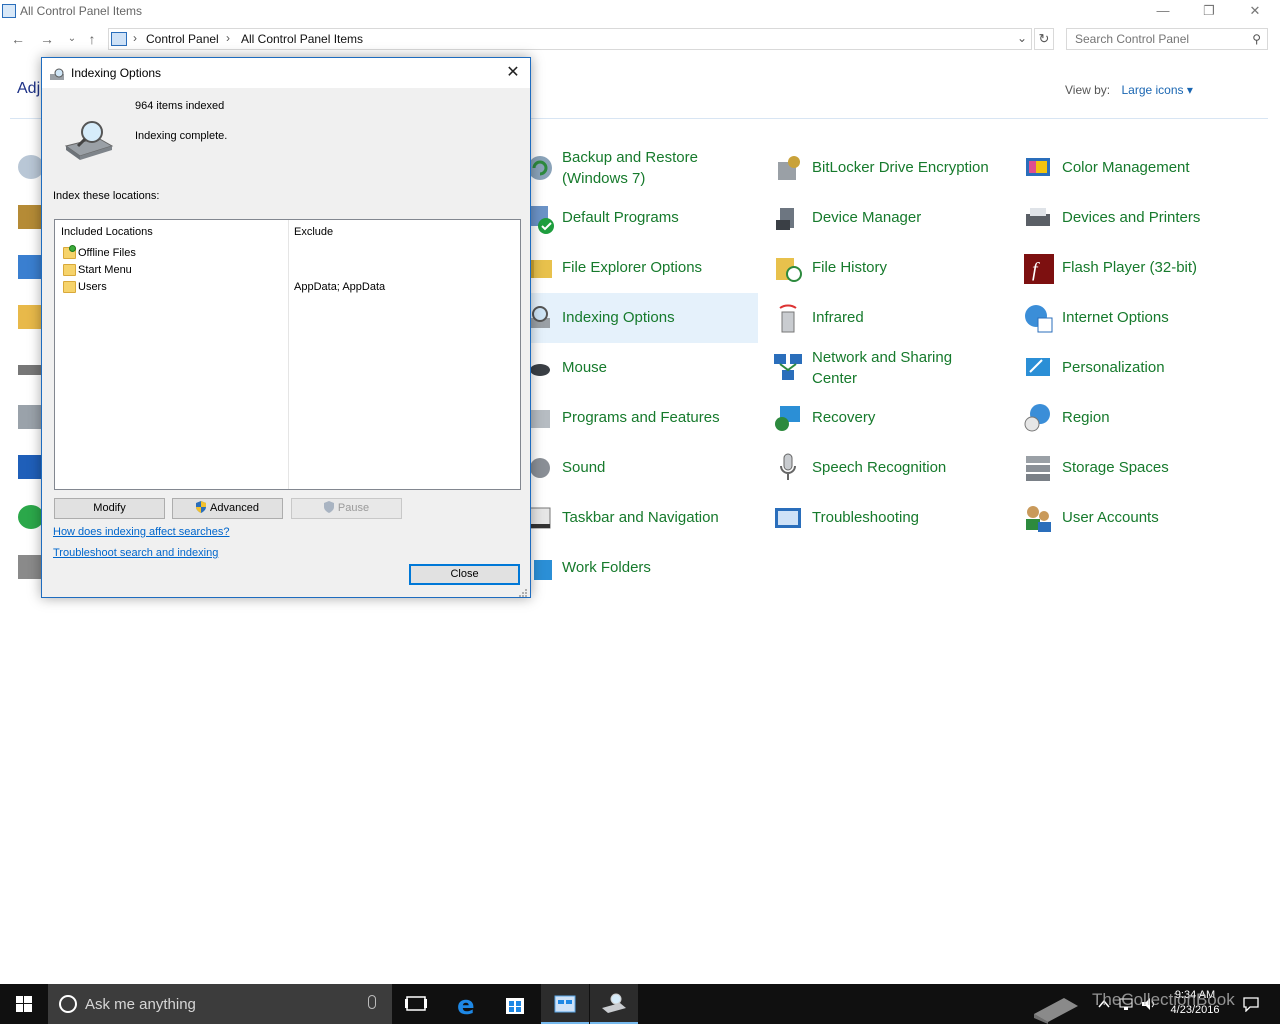 The width and height of the screenshot is (1280, 1029). I want to click on cp-item-mouse: Mouse, so click(638, 368).